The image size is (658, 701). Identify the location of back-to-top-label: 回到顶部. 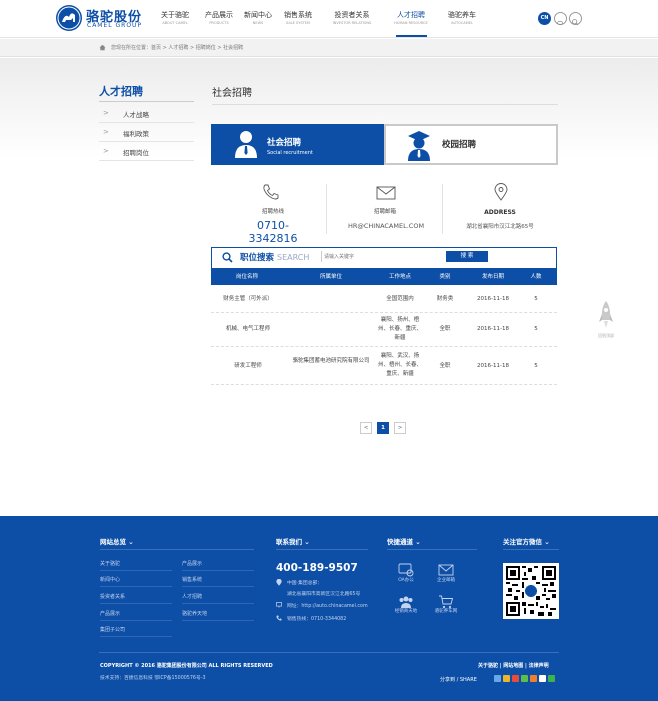
(606, 336).